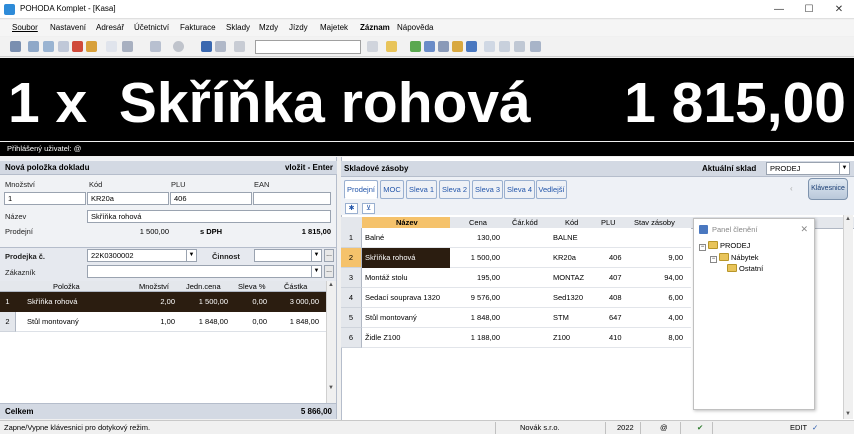  What do you see at coordinates (806, 168) in the screenshot?
I see `warehouse-select: PRODEJ` at bounding box center [806, 168].